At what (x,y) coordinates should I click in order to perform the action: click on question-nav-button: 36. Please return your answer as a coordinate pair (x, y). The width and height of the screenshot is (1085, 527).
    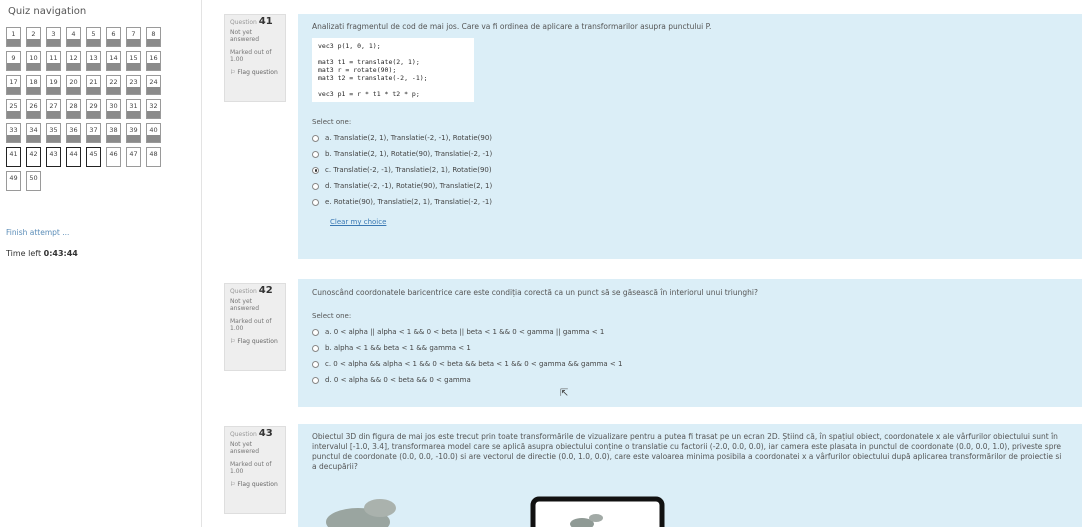
    Looking at the image, I should click on (73, 133).